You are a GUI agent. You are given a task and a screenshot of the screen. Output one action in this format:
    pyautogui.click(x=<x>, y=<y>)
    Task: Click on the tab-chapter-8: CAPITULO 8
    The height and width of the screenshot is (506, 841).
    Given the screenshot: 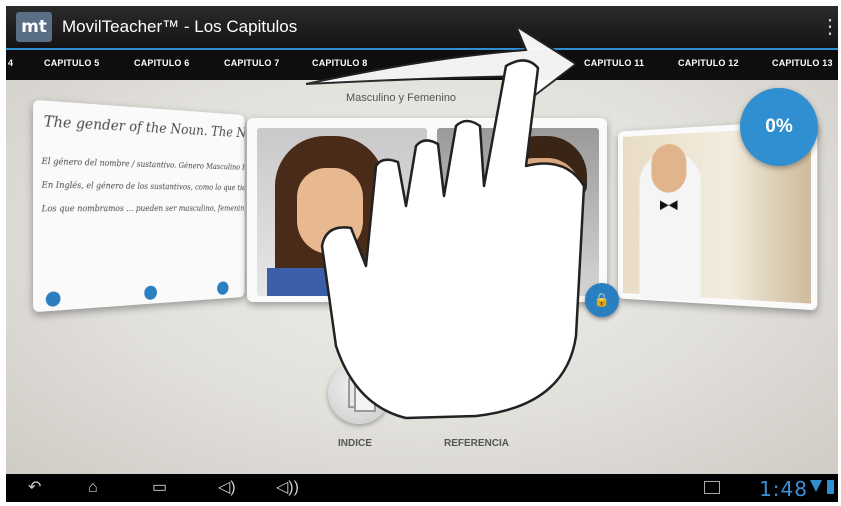 What is the action you would take?
    pyautogui.click(x=340, y=63)
    